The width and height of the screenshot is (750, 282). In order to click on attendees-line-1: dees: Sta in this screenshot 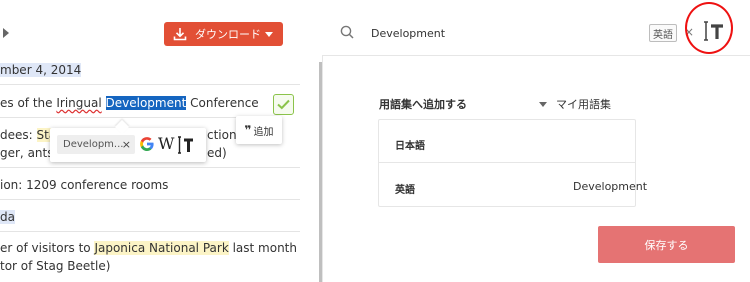, I will do `click(28, 135)`.